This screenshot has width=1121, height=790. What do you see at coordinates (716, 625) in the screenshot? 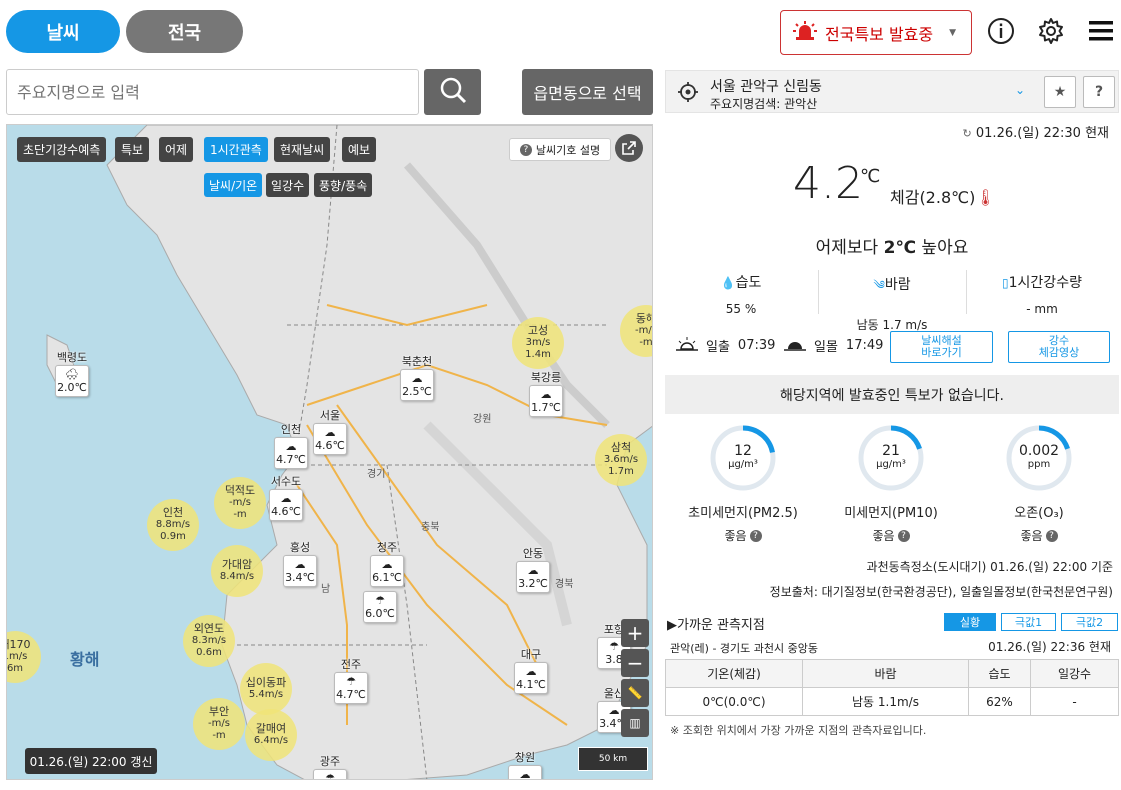
I see `nearby-station-title: ▶가까운 관측지점` at bounding box center [716, 625].